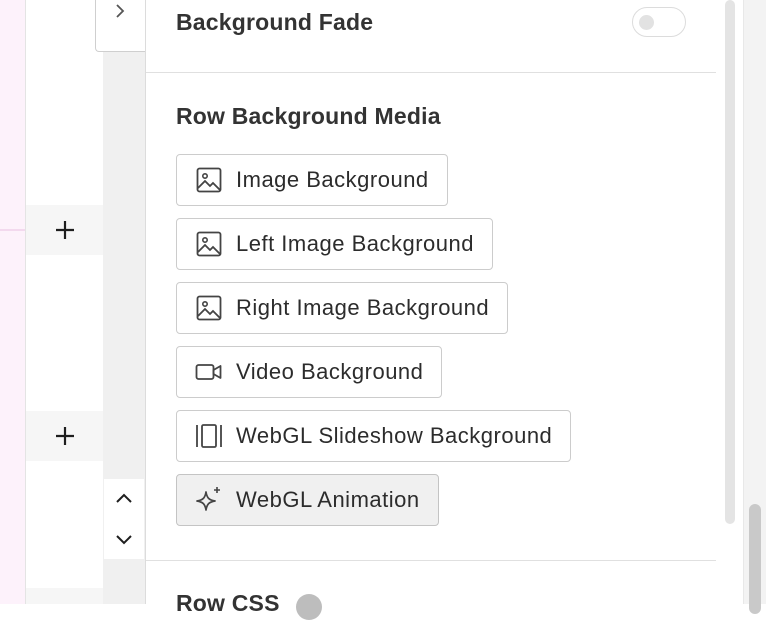 The image size is (766, 620). Describe the element at coordinates (119, 11) in the screenshot. I see `chevron-right-icon` at that location.